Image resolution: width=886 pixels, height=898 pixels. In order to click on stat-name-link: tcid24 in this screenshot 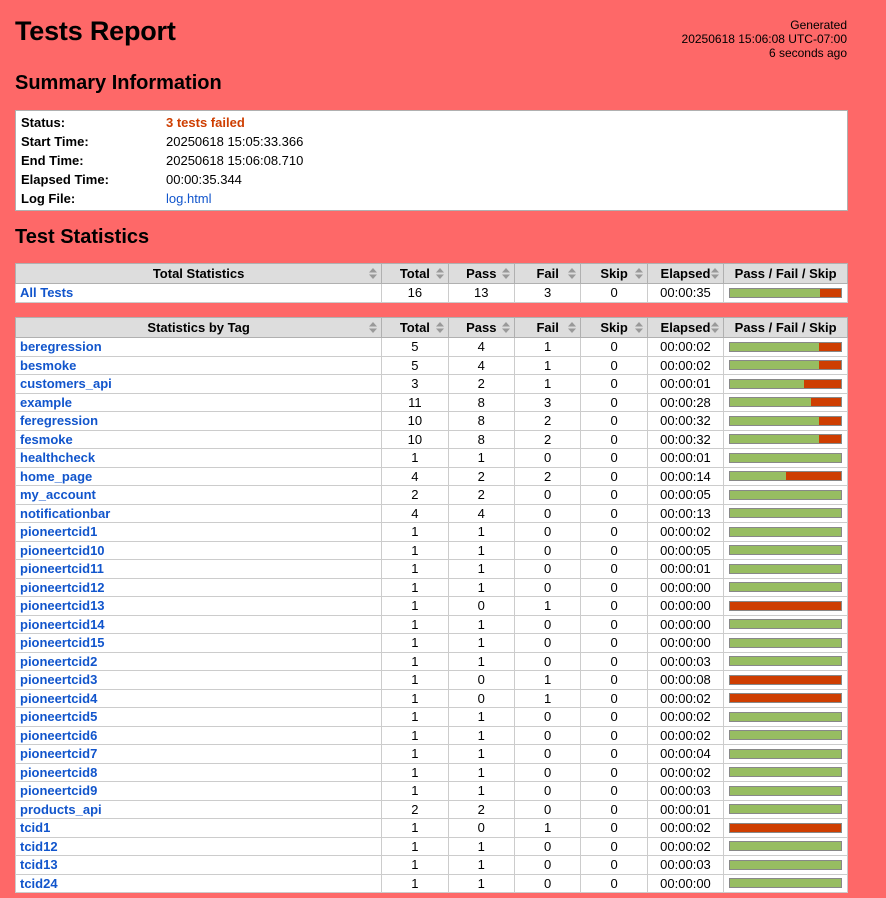, I will do `click(198, 883)`.